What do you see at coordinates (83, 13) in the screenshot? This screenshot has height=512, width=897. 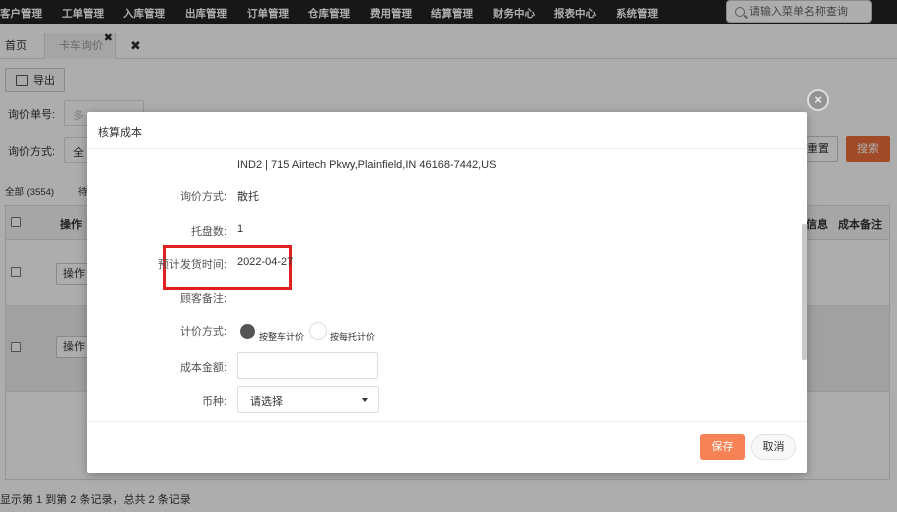 I see `nav-item-workorder: 工单管理` at bounding box center [83, 13].